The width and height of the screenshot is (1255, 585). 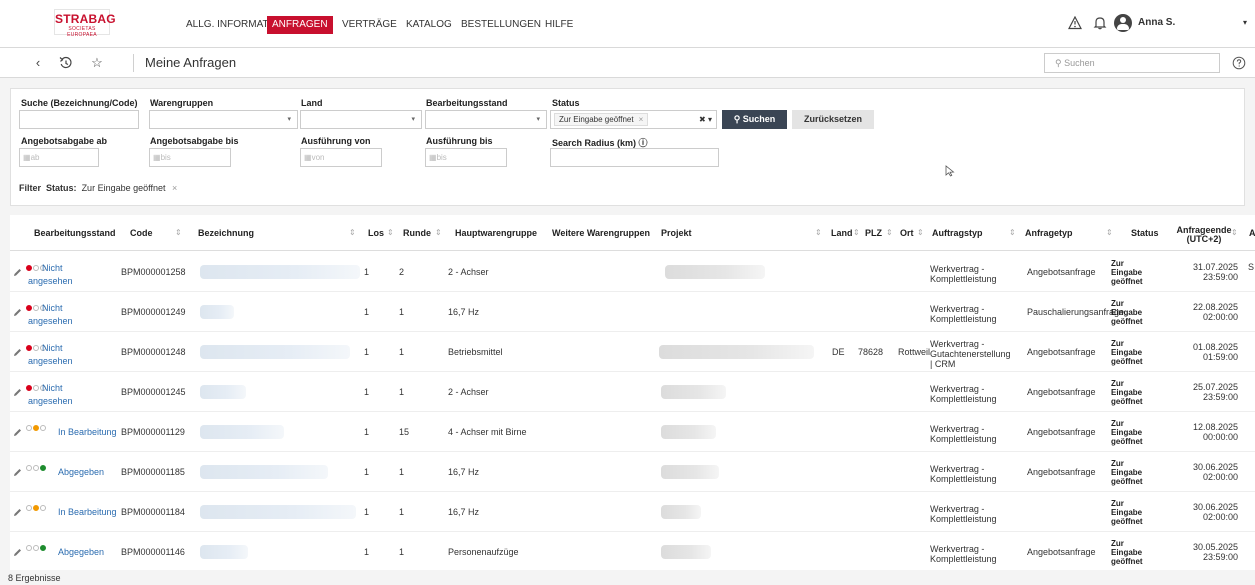 What do you see at coordinates (957, 344) in the screenshot?
I see `auftragstyp-line1: Werkvertrag -` at bounding box center [957, 344].